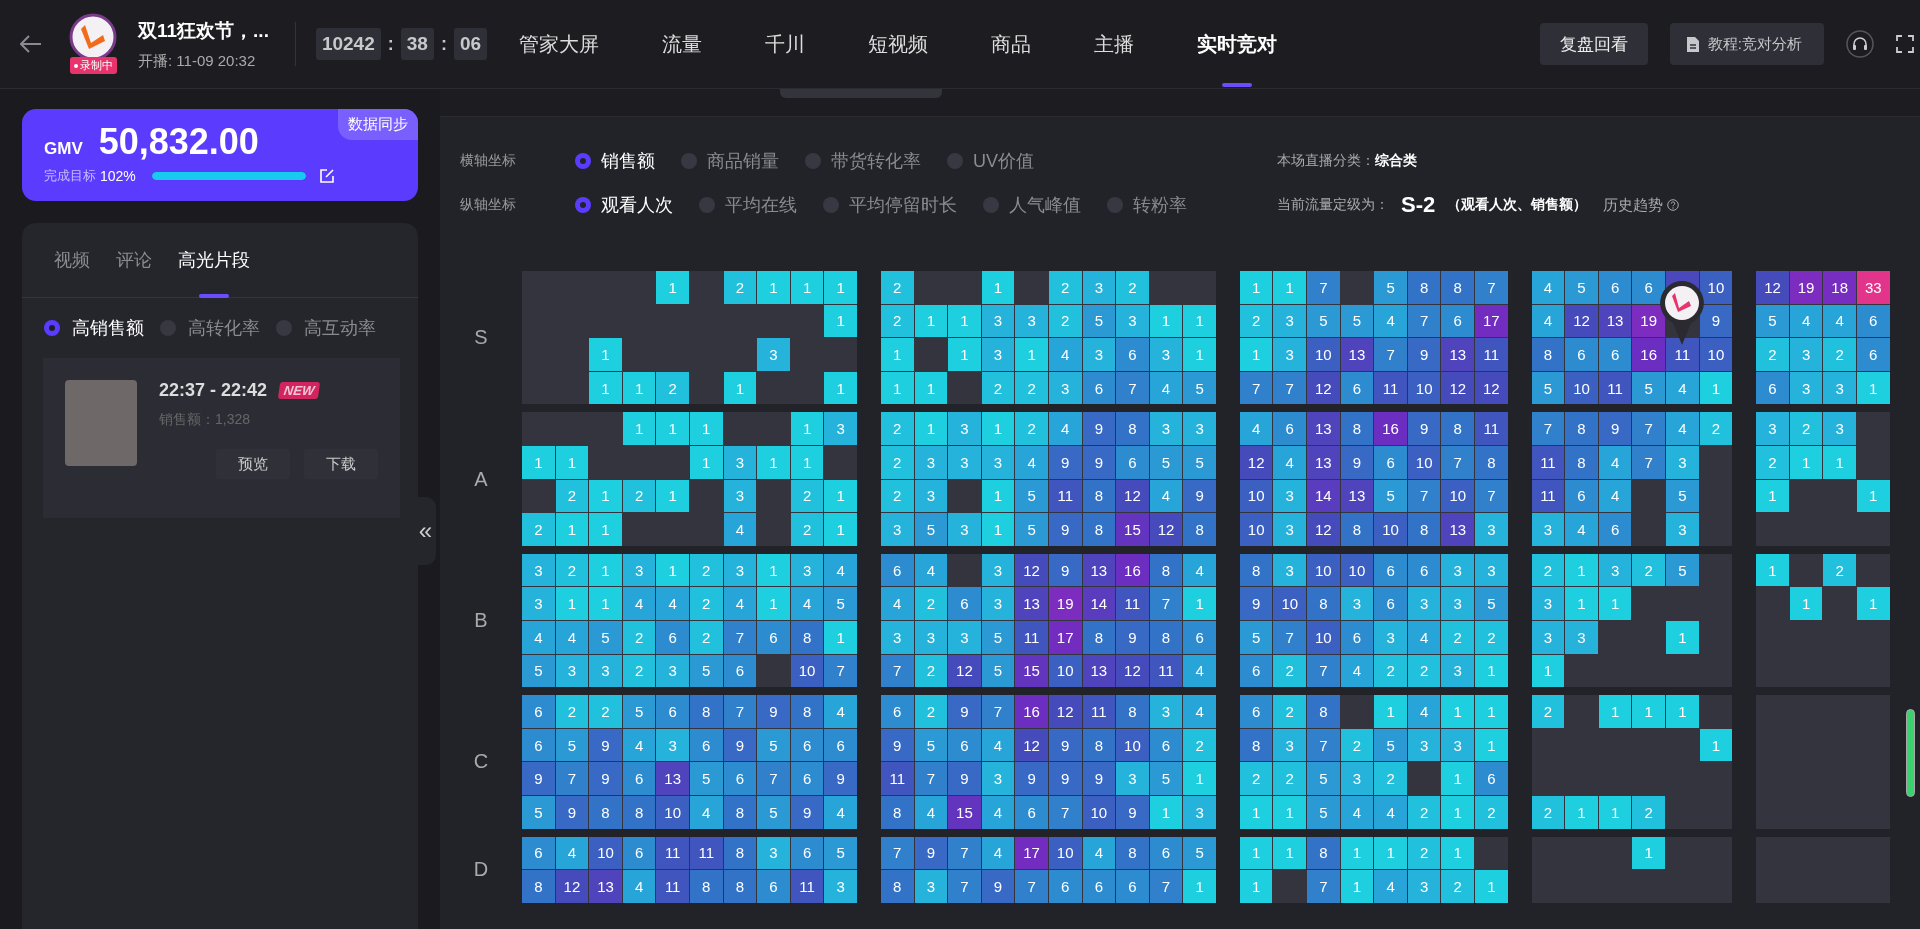  What do you see at coordinates (876, 161) in the screenshot?
I see `radio-label: 带货转化率` at bounding box center [876, 161].